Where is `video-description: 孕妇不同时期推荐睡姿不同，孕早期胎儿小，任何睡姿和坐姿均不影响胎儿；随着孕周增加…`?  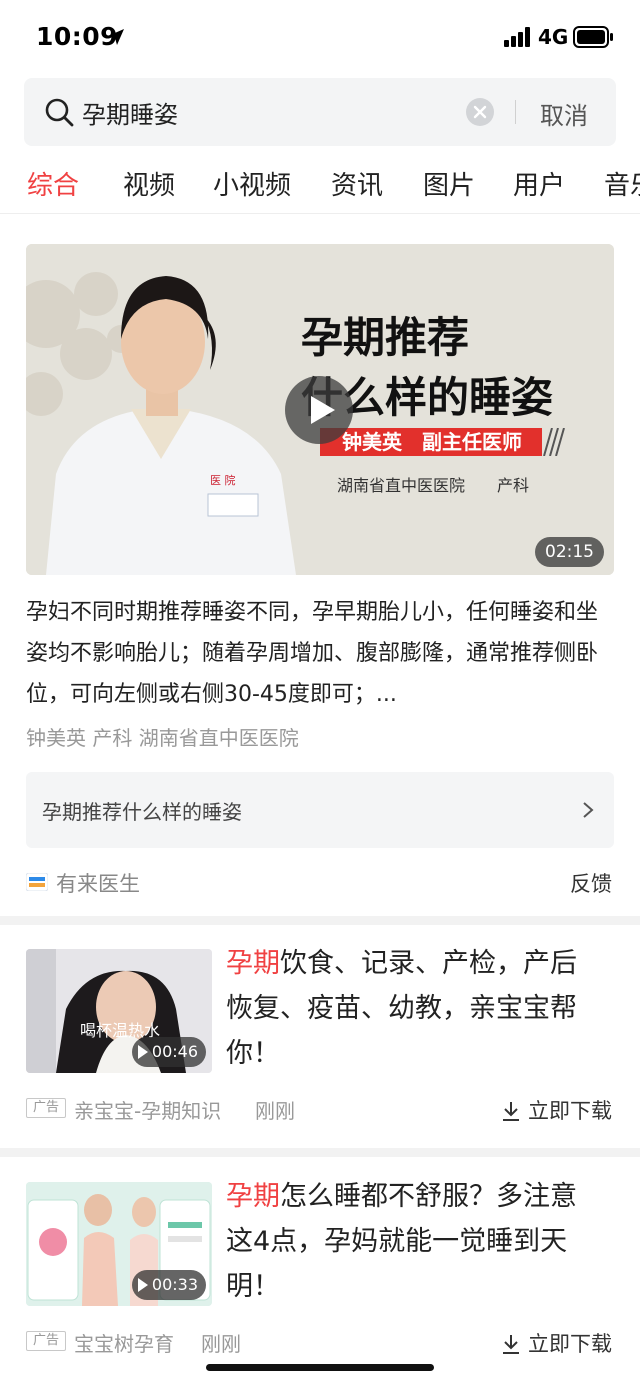
video-description: 孕妇不同时期推荐睡姿不同，孕早期胎儿小，任何睡姿和坐姿均不影响胎儿；随着孕周增加… is located at coordinates (321, 653).